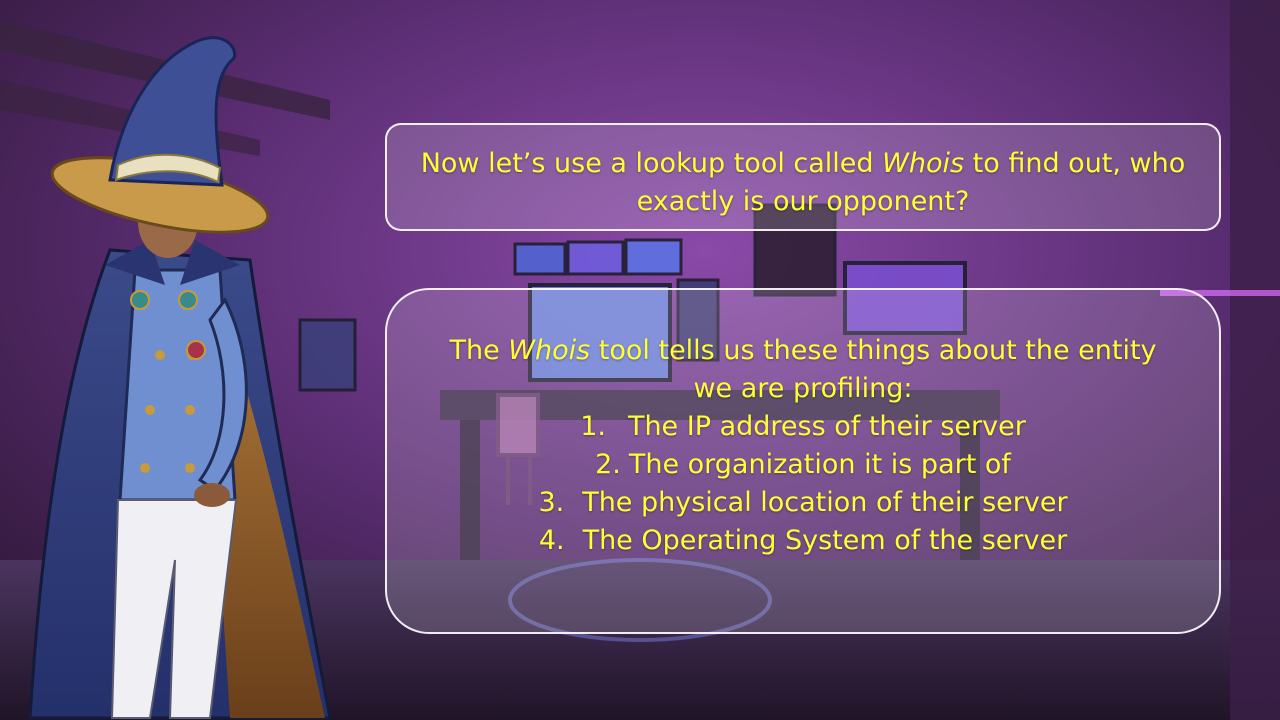 The width and height of the screenshot is (1280, 720). What do you see at coordinates (803, 540) in the screenshot?
I see `list-item: 4. The Operating System of the server` at bounding box center [803, 540].